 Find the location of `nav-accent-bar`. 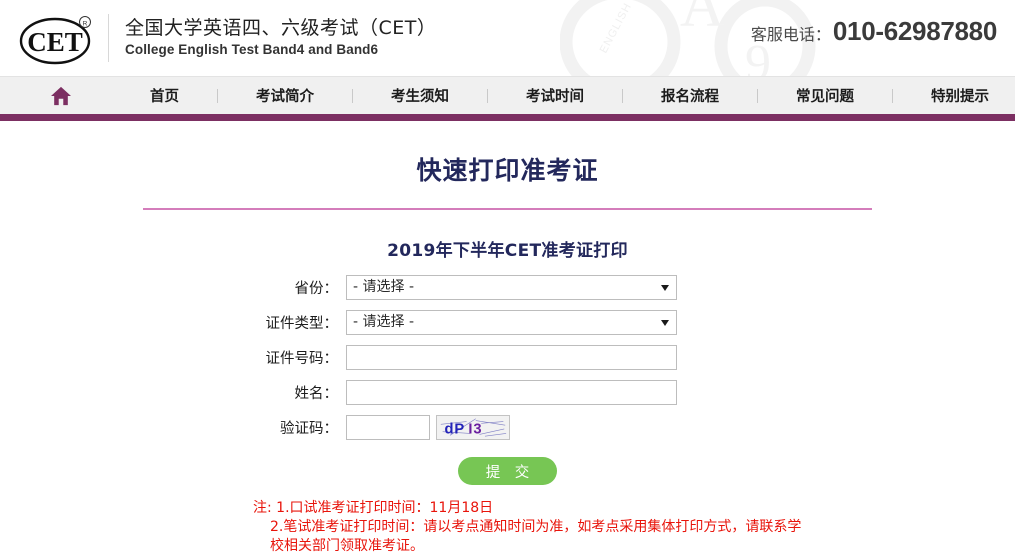

nav-accent-bar is located at coordinates (507, 117).